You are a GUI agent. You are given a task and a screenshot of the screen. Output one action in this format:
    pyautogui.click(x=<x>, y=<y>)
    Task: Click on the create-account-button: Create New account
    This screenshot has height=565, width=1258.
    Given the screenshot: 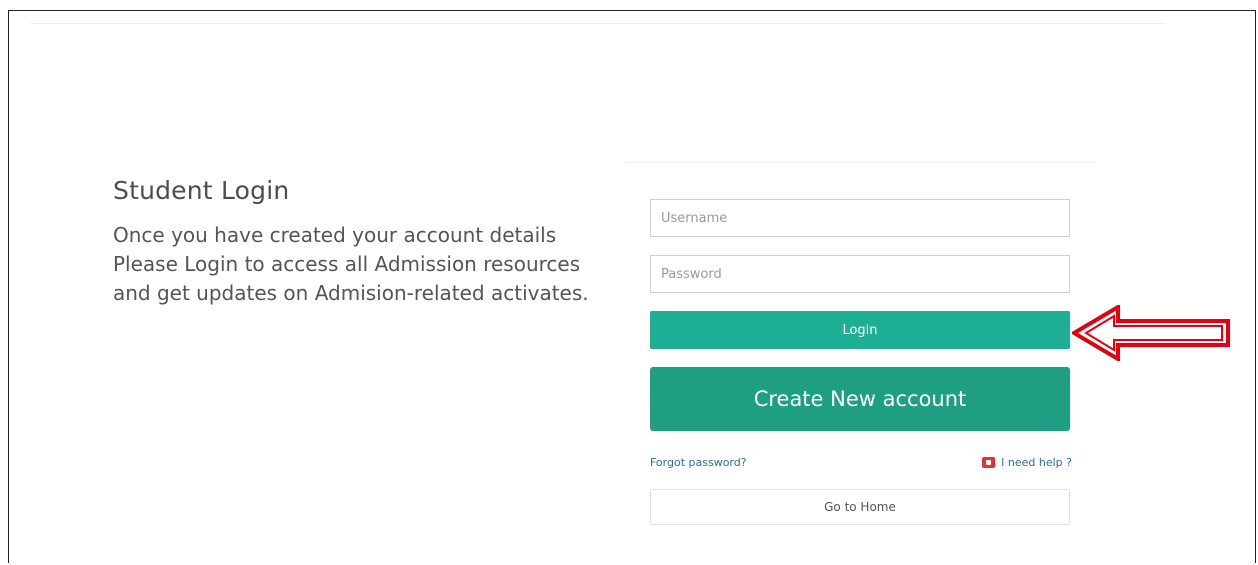 What is the action you would take?
    pyautogui.click(x=860, y=399)
    